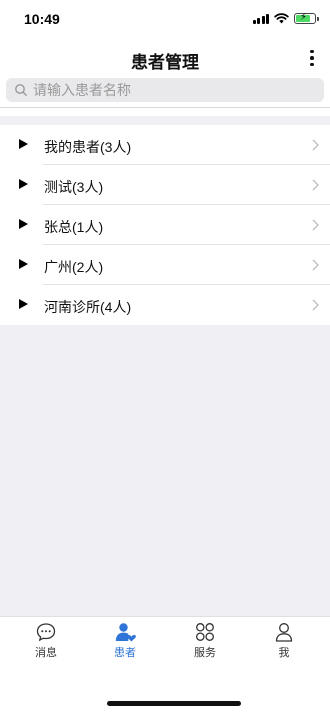 The image size is (330, 714). What do you see at coordinates (174, 703) in the screenshot?
I see `home-indicator` at bounding box center [174, 703].